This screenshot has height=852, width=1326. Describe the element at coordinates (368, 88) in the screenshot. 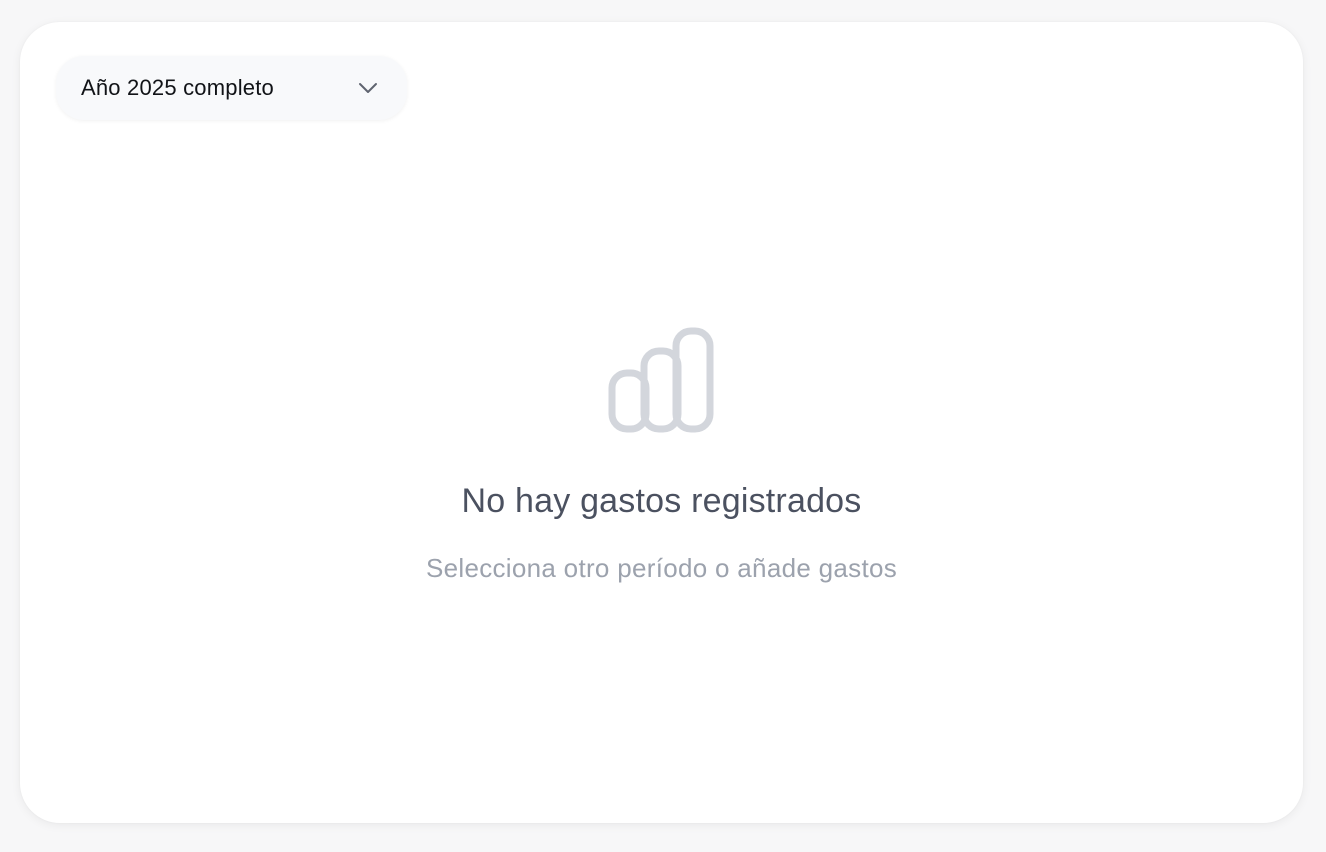

I see `chevron-down-icon` at that location.